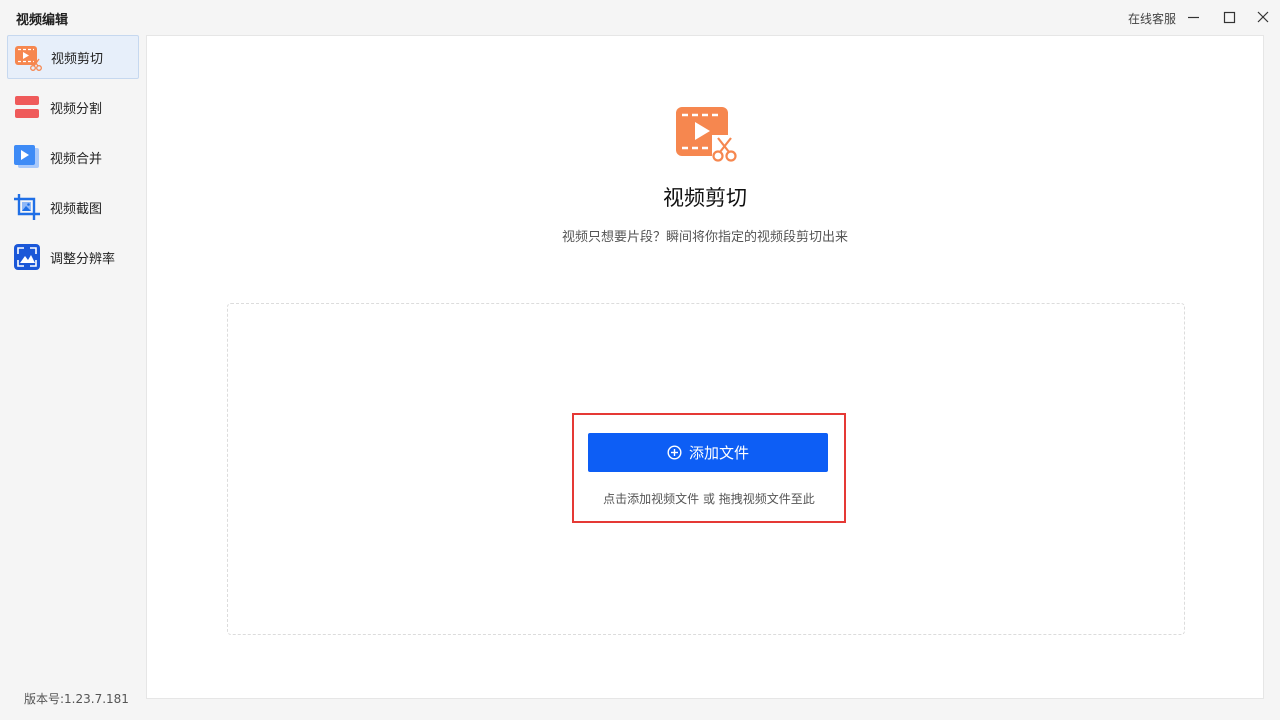 This screenshot has height=720, width=1280. What do you see at coordinates (73, 377) in the screenshot?
I see `sidebar: 视频剪切 视频分割 视频合并 视频截图 调整分辨率 版本号:1.23.7.181` at bounding box center [73, 377].